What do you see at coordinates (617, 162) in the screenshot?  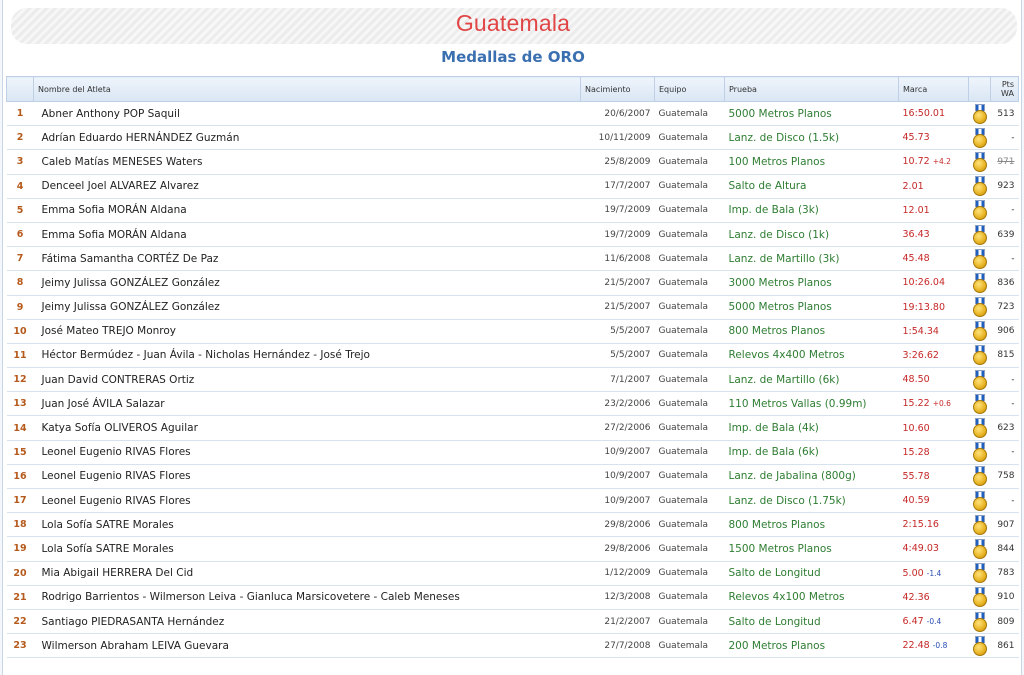 I see `birth-date: 25/8/2009` at bounding box center [617, 162].